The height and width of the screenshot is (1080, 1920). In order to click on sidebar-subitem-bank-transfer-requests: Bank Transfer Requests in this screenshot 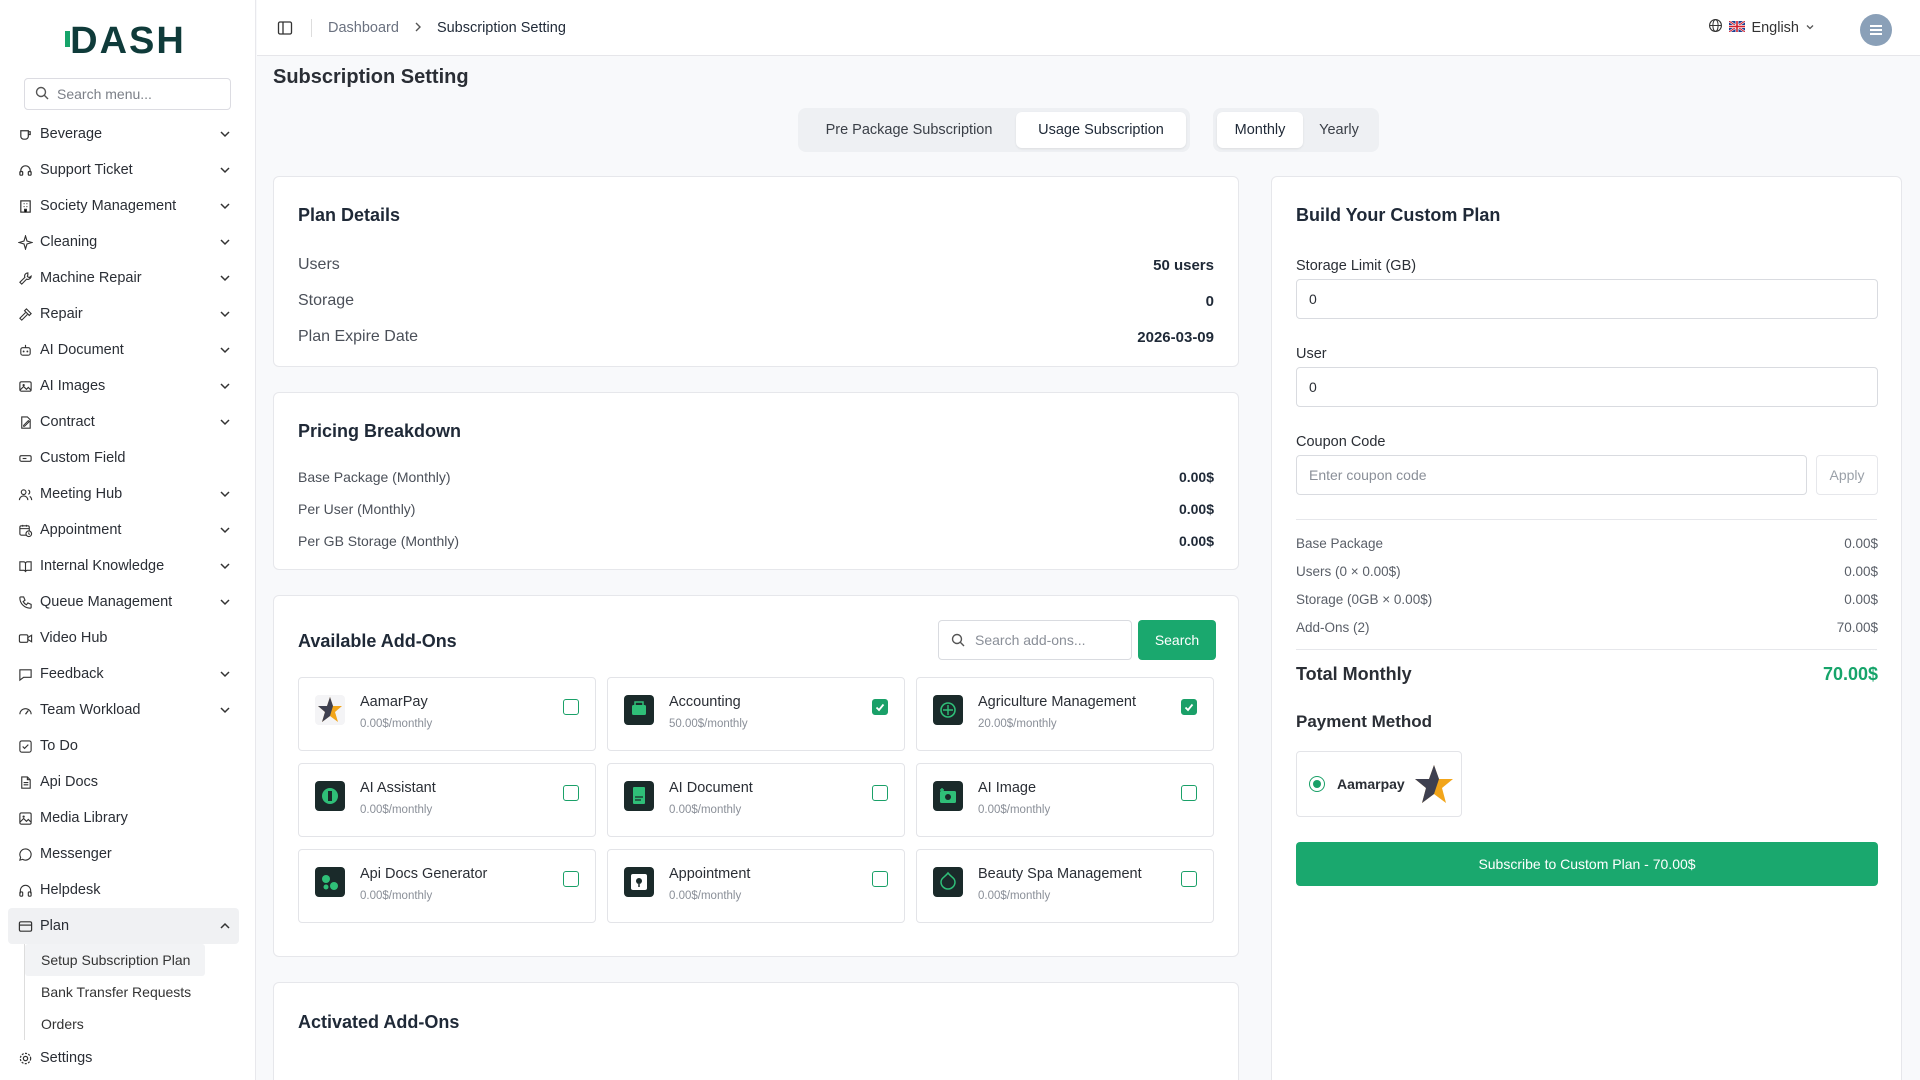, I will do `click(140, 992)`.